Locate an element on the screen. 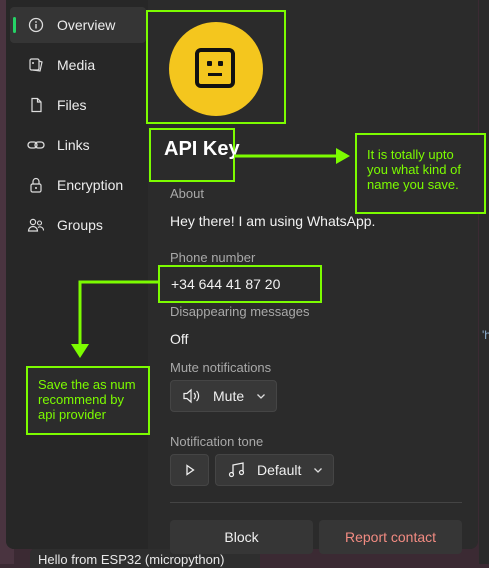 The image size is (489, 568). avatar-highlight-box is located at coordinates (216, 67).